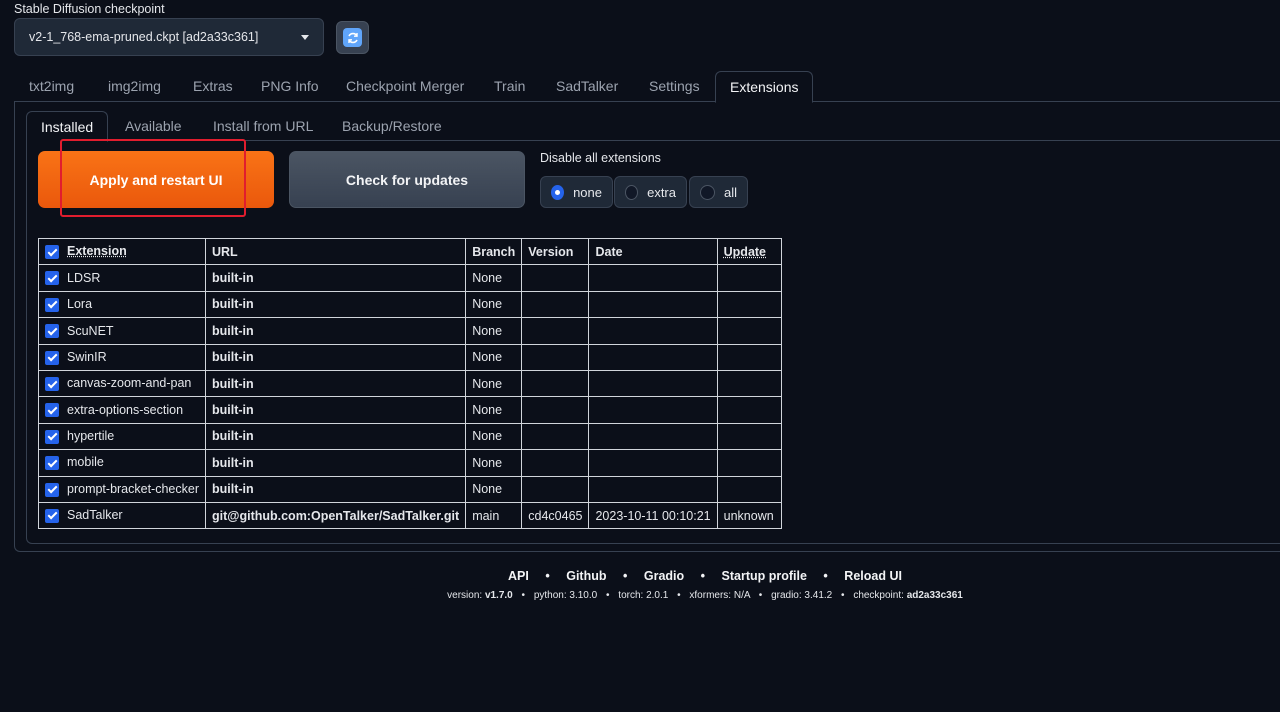 Image resolution: width=1280 pixels, height=712 pixels. What do you see at coordinates (764, 576) in the screenshot?
I see `footer-link-startup-profile: Startup profile` at bounding box center [764, 576].